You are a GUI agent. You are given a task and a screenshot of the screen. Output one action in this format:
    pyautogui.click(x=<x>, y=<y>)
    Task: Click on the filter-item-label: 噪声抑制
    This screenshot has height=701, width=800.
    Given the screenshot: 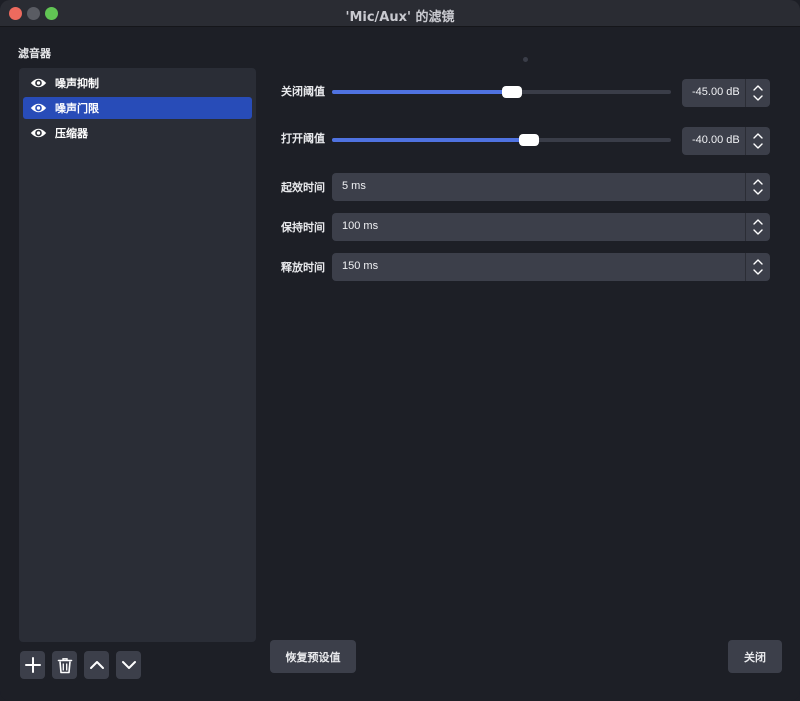 What is the action you would take?
    pyautogui.click(x=77, y=83)
    